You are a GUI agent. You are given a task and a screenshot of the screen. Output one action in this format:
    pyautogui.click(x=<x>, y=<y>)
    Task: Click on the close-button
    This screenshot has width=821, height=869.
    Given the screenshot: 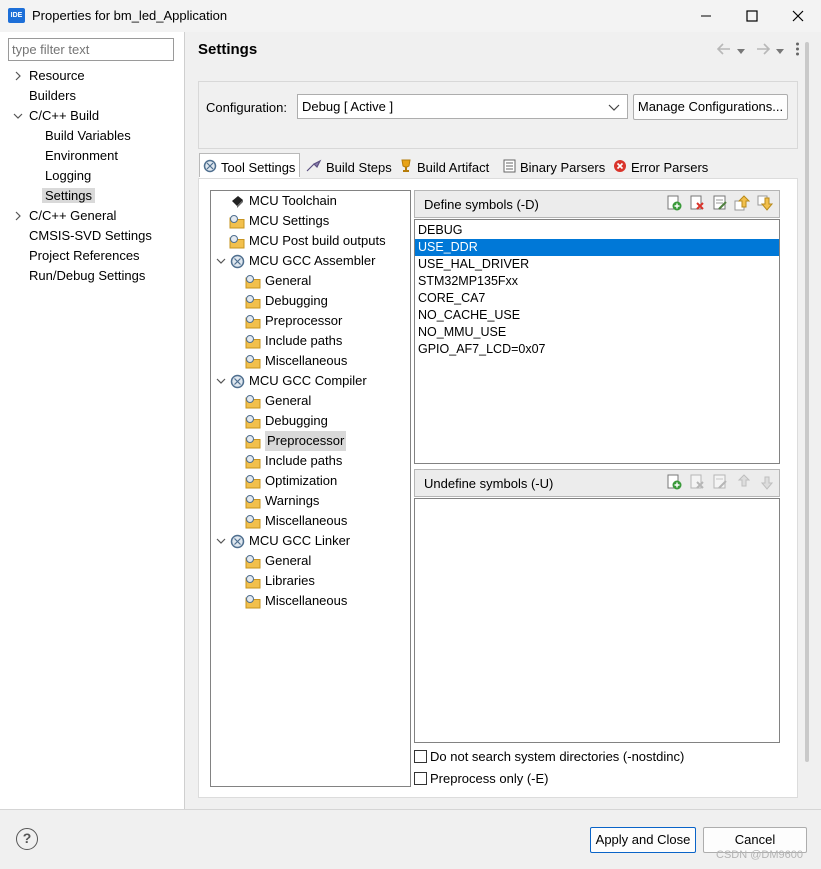 What is the action you would take?
    pyautogui.click(x=798, y=16)
    